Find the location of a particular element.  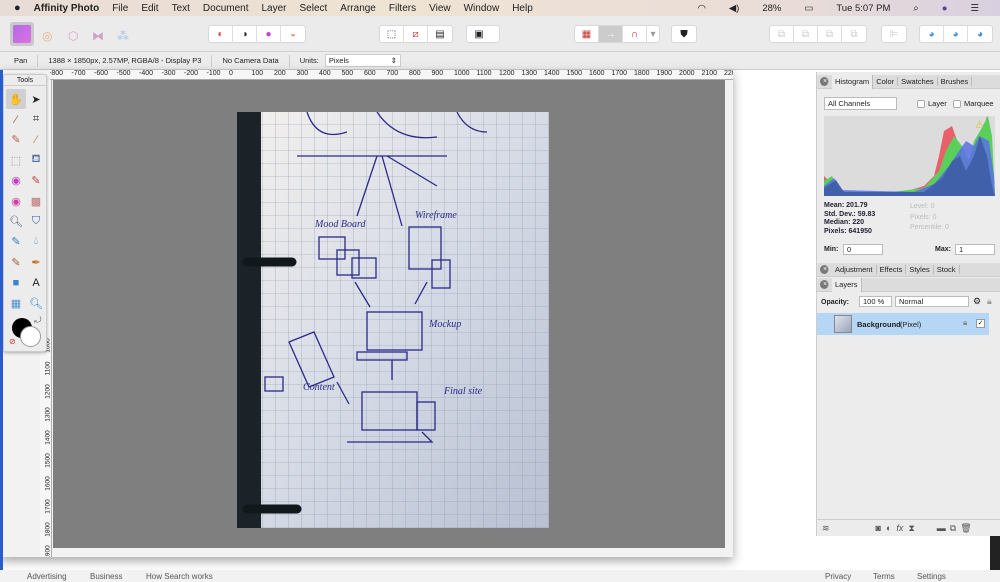

menu-filters: Filters is located at coordinates (402, 8).